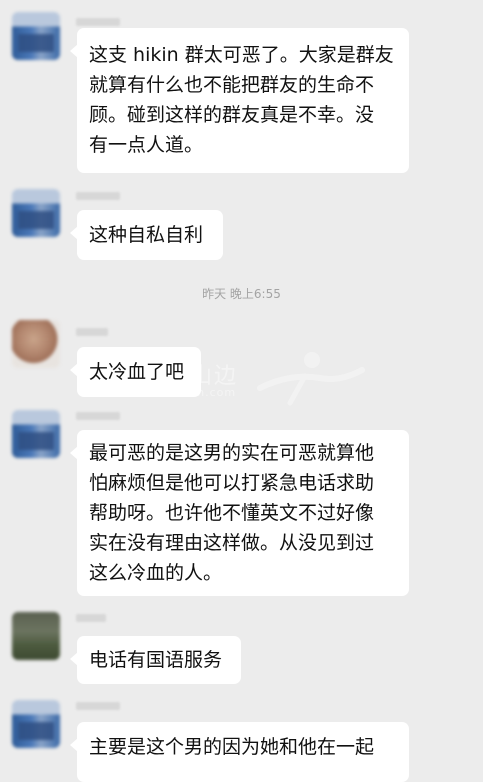 The width and height of the screenshot is (483, 782). I want to click on message-text-line: 这种自私自利, so click(146, 235).